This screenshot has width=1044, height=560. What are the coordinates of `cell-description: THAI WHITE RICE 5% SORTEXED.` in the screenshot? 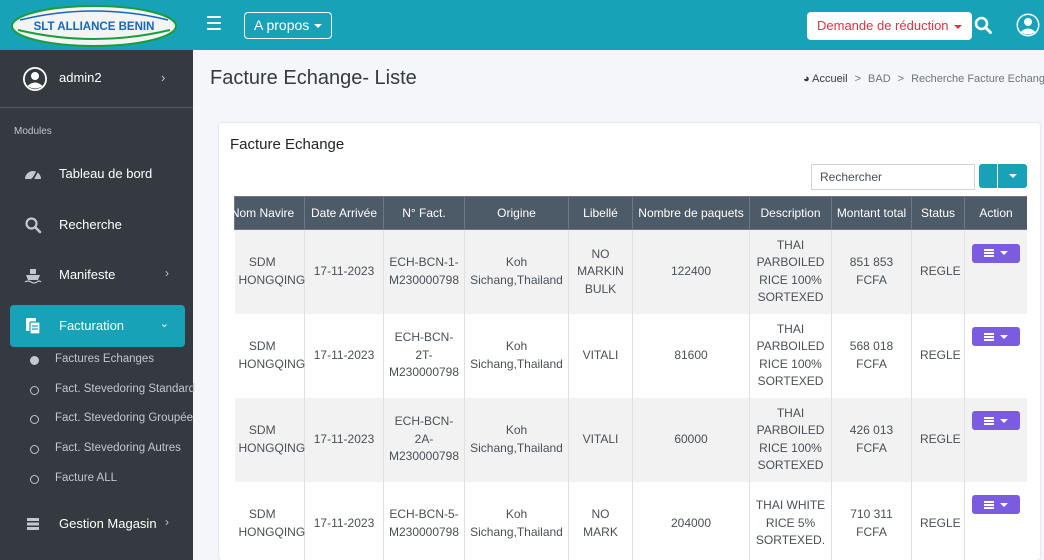 It's located at (790, 520).